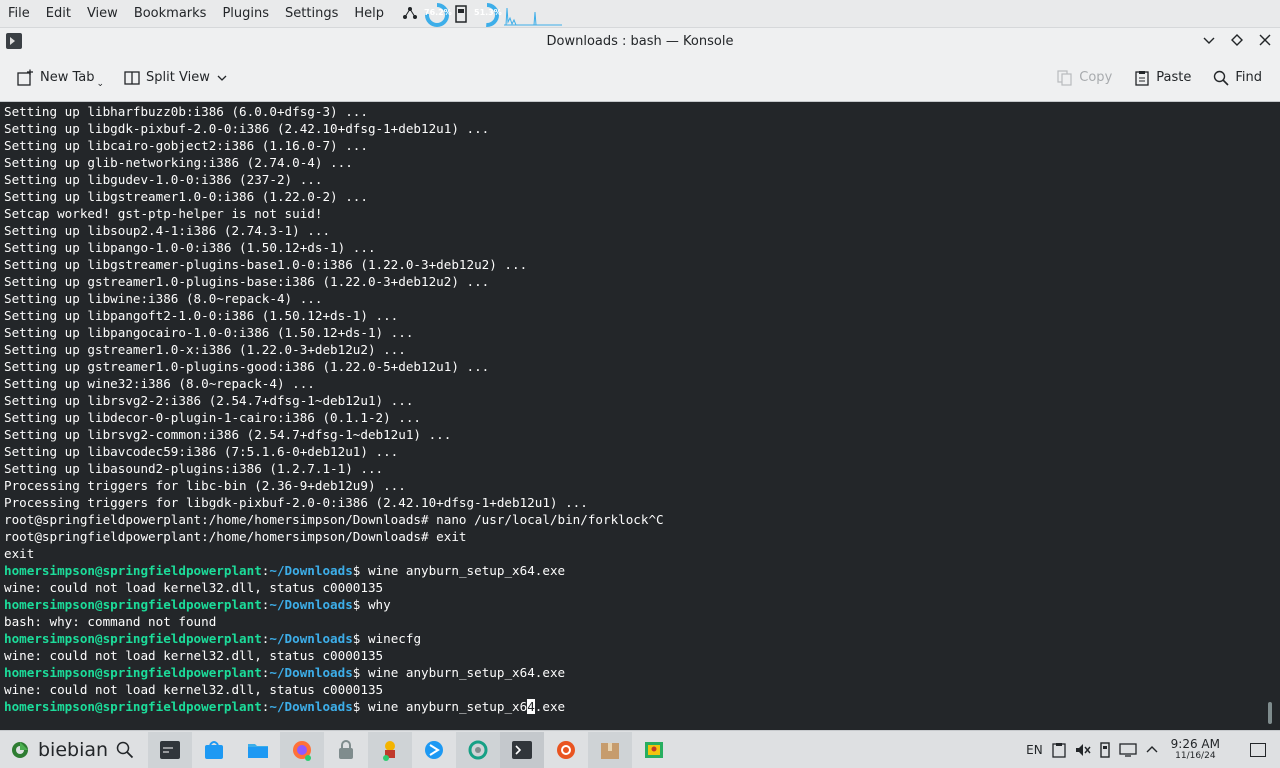 Image resolution: width=1280 pixels, height=768 pixels. What do you see at coordinates (1059, 750) in the screenshot?
I see `clipboard-icon` at bounding box center [1059, 750].